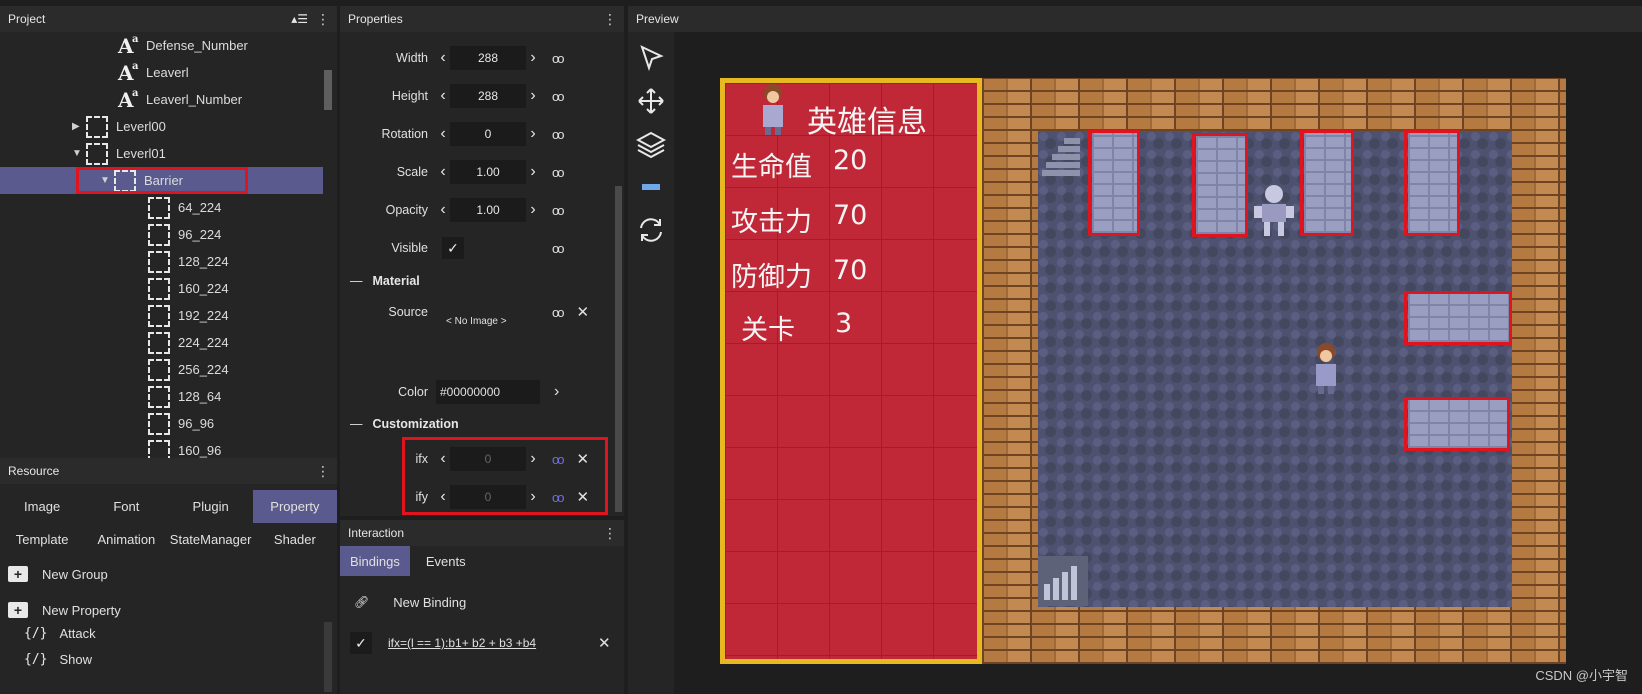  What do you see at coordinates (328, 90) in the screenshot?
I see `project-scrollbar` at bounding box center [328, 90].